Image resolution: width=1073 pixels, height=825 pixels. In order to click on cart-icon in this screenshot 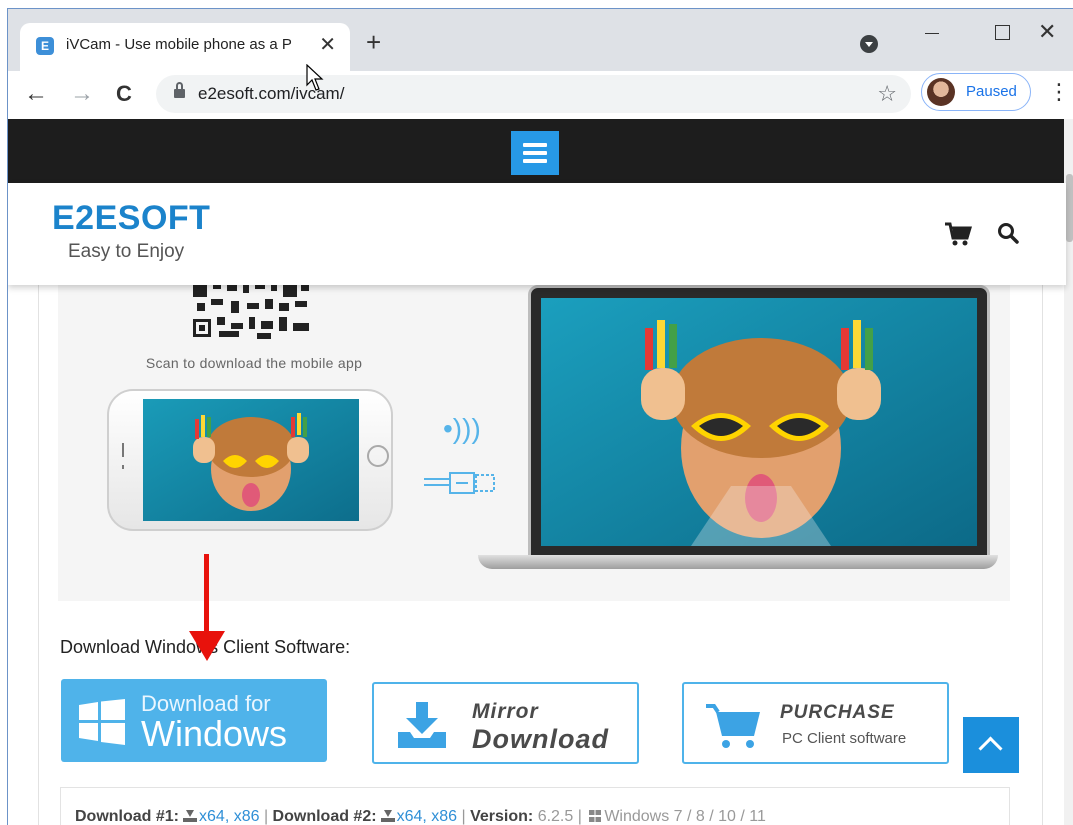, I will do `click(958, 234)`.